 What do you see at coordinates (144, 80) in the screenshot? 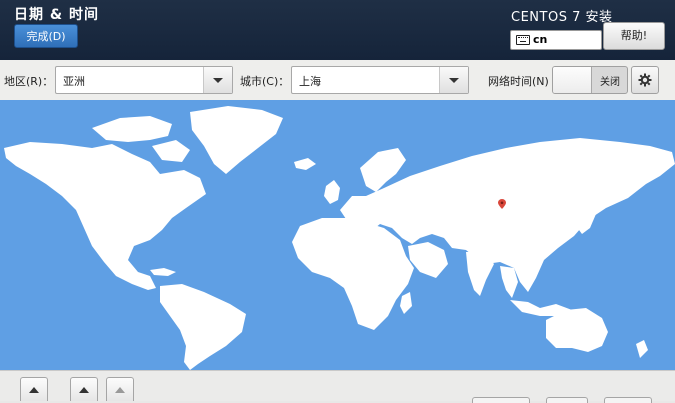
I see `region-select: 亚洲` at bounding box center [144, 80].